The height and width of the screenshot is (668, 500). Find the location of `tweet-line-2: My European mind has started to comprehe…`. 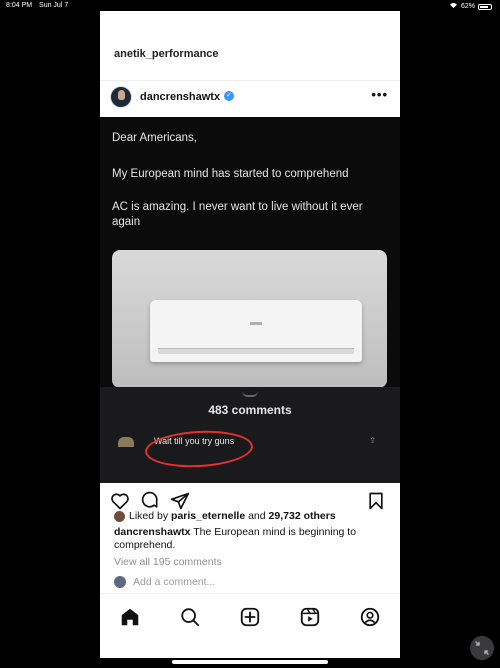

tweet-line-2: My European mind has started to comprehe… is located at coordinates (230, 174).